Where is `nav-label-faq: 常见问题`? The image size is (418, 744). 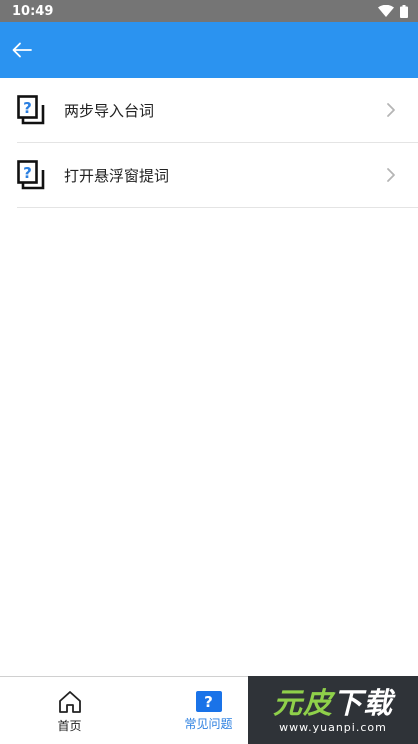 nav-label-faq: 常见问题 is located at coordinates (208, 724).